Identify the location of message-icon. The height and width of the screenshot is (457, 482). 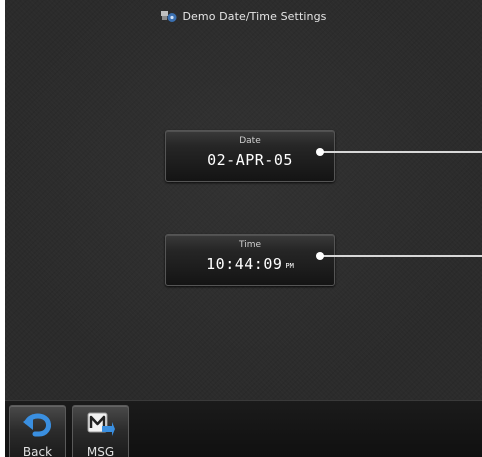
(101, 424).